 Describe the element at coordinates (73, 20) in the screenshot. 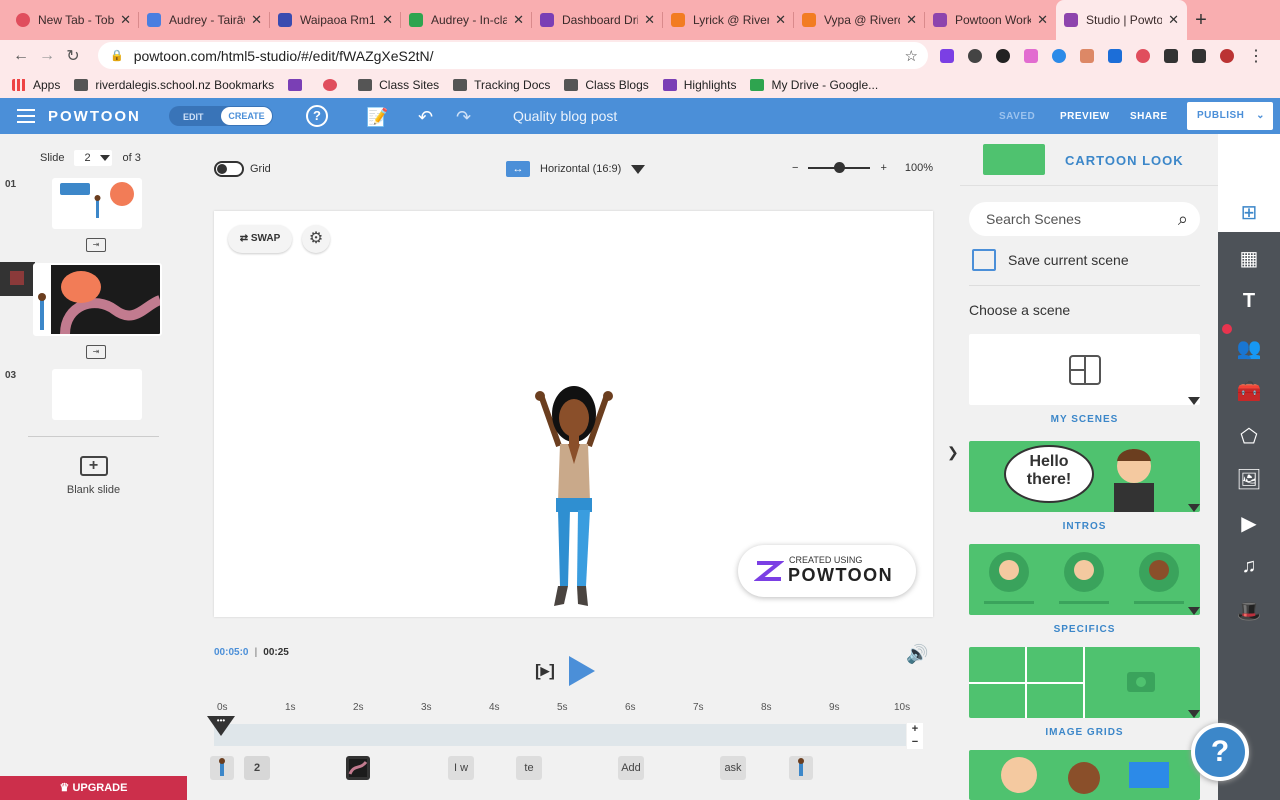

I see `browser-tab: New Tab - Toby ✕` at that location.